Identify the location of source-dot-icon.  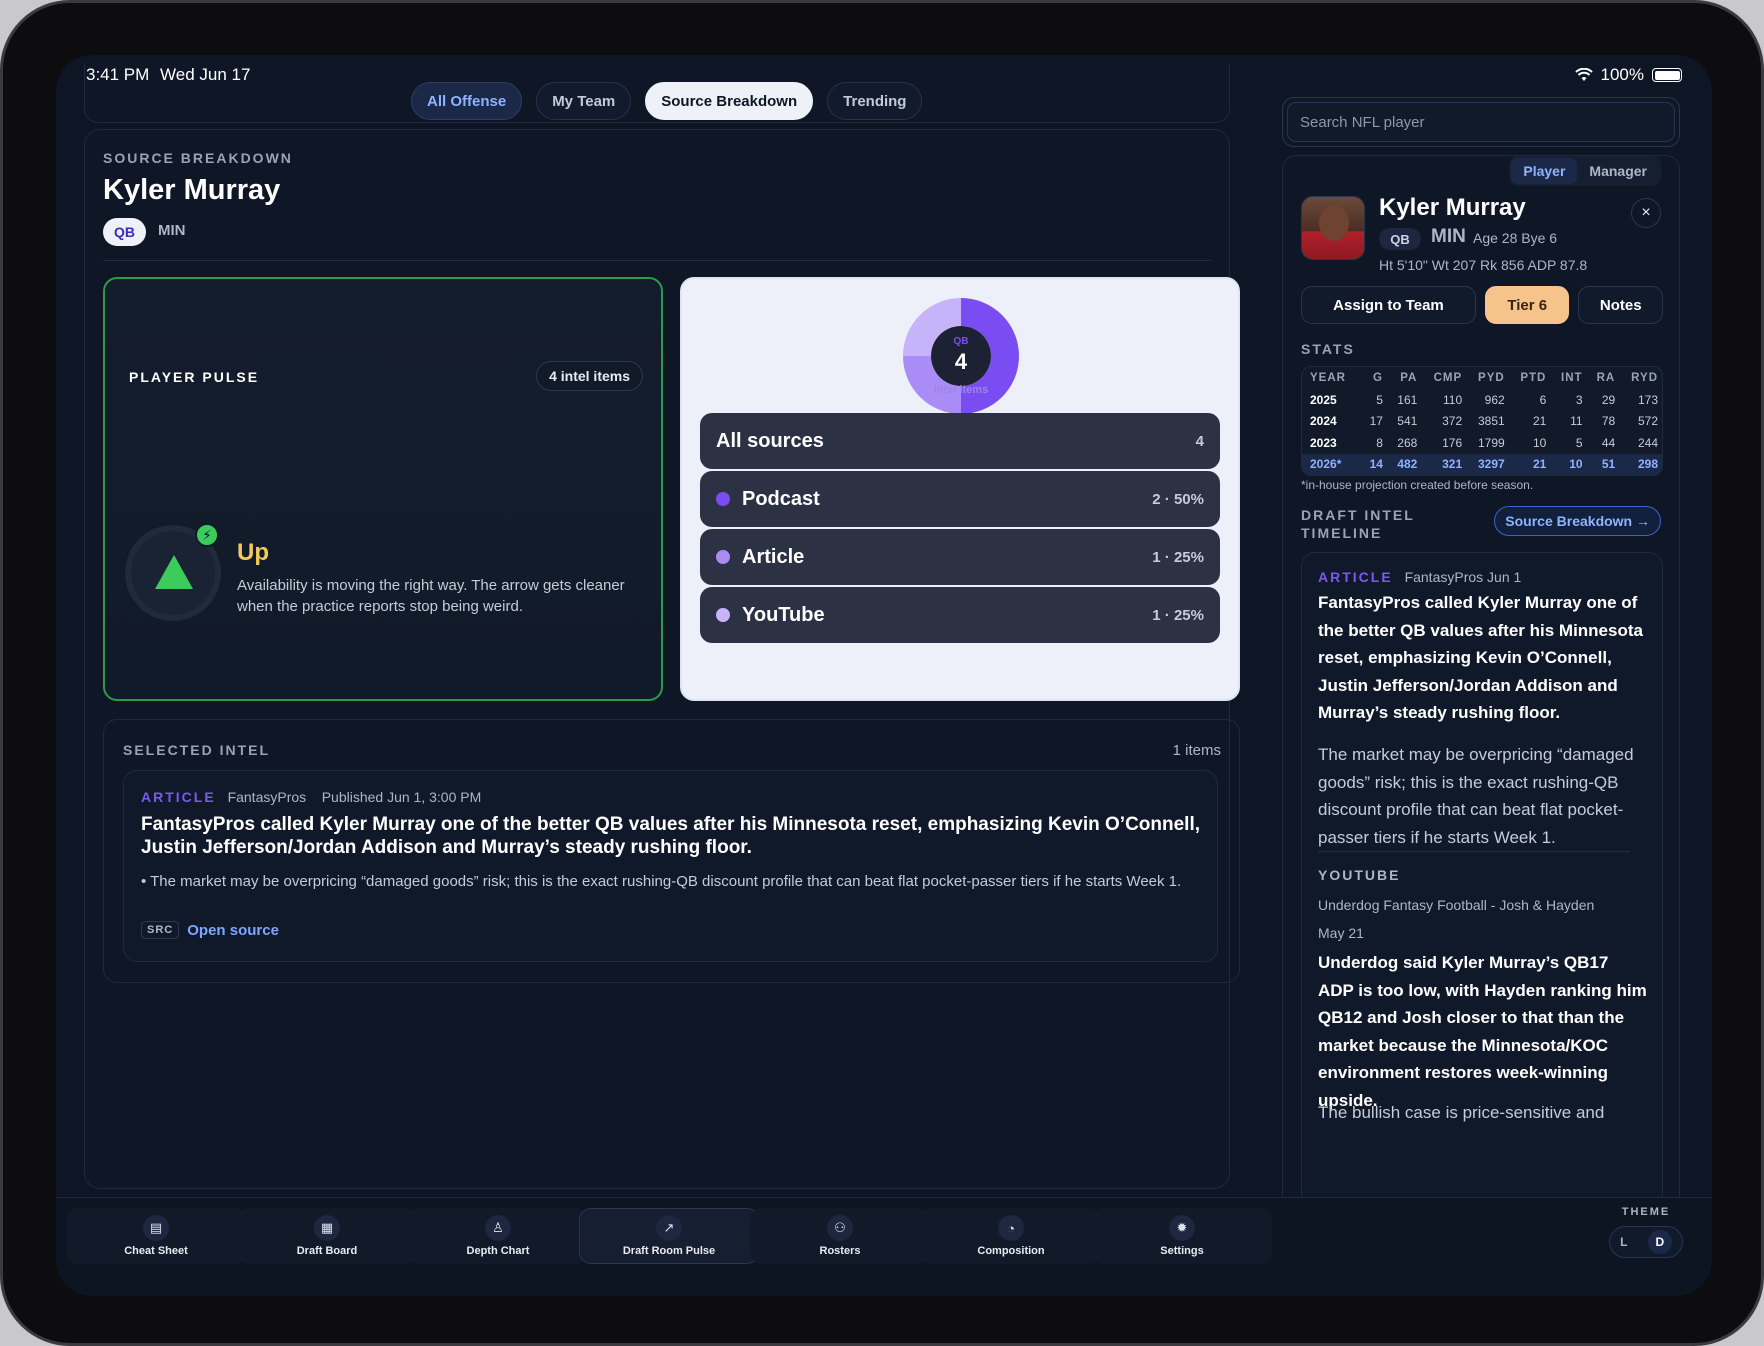
(723, 557).